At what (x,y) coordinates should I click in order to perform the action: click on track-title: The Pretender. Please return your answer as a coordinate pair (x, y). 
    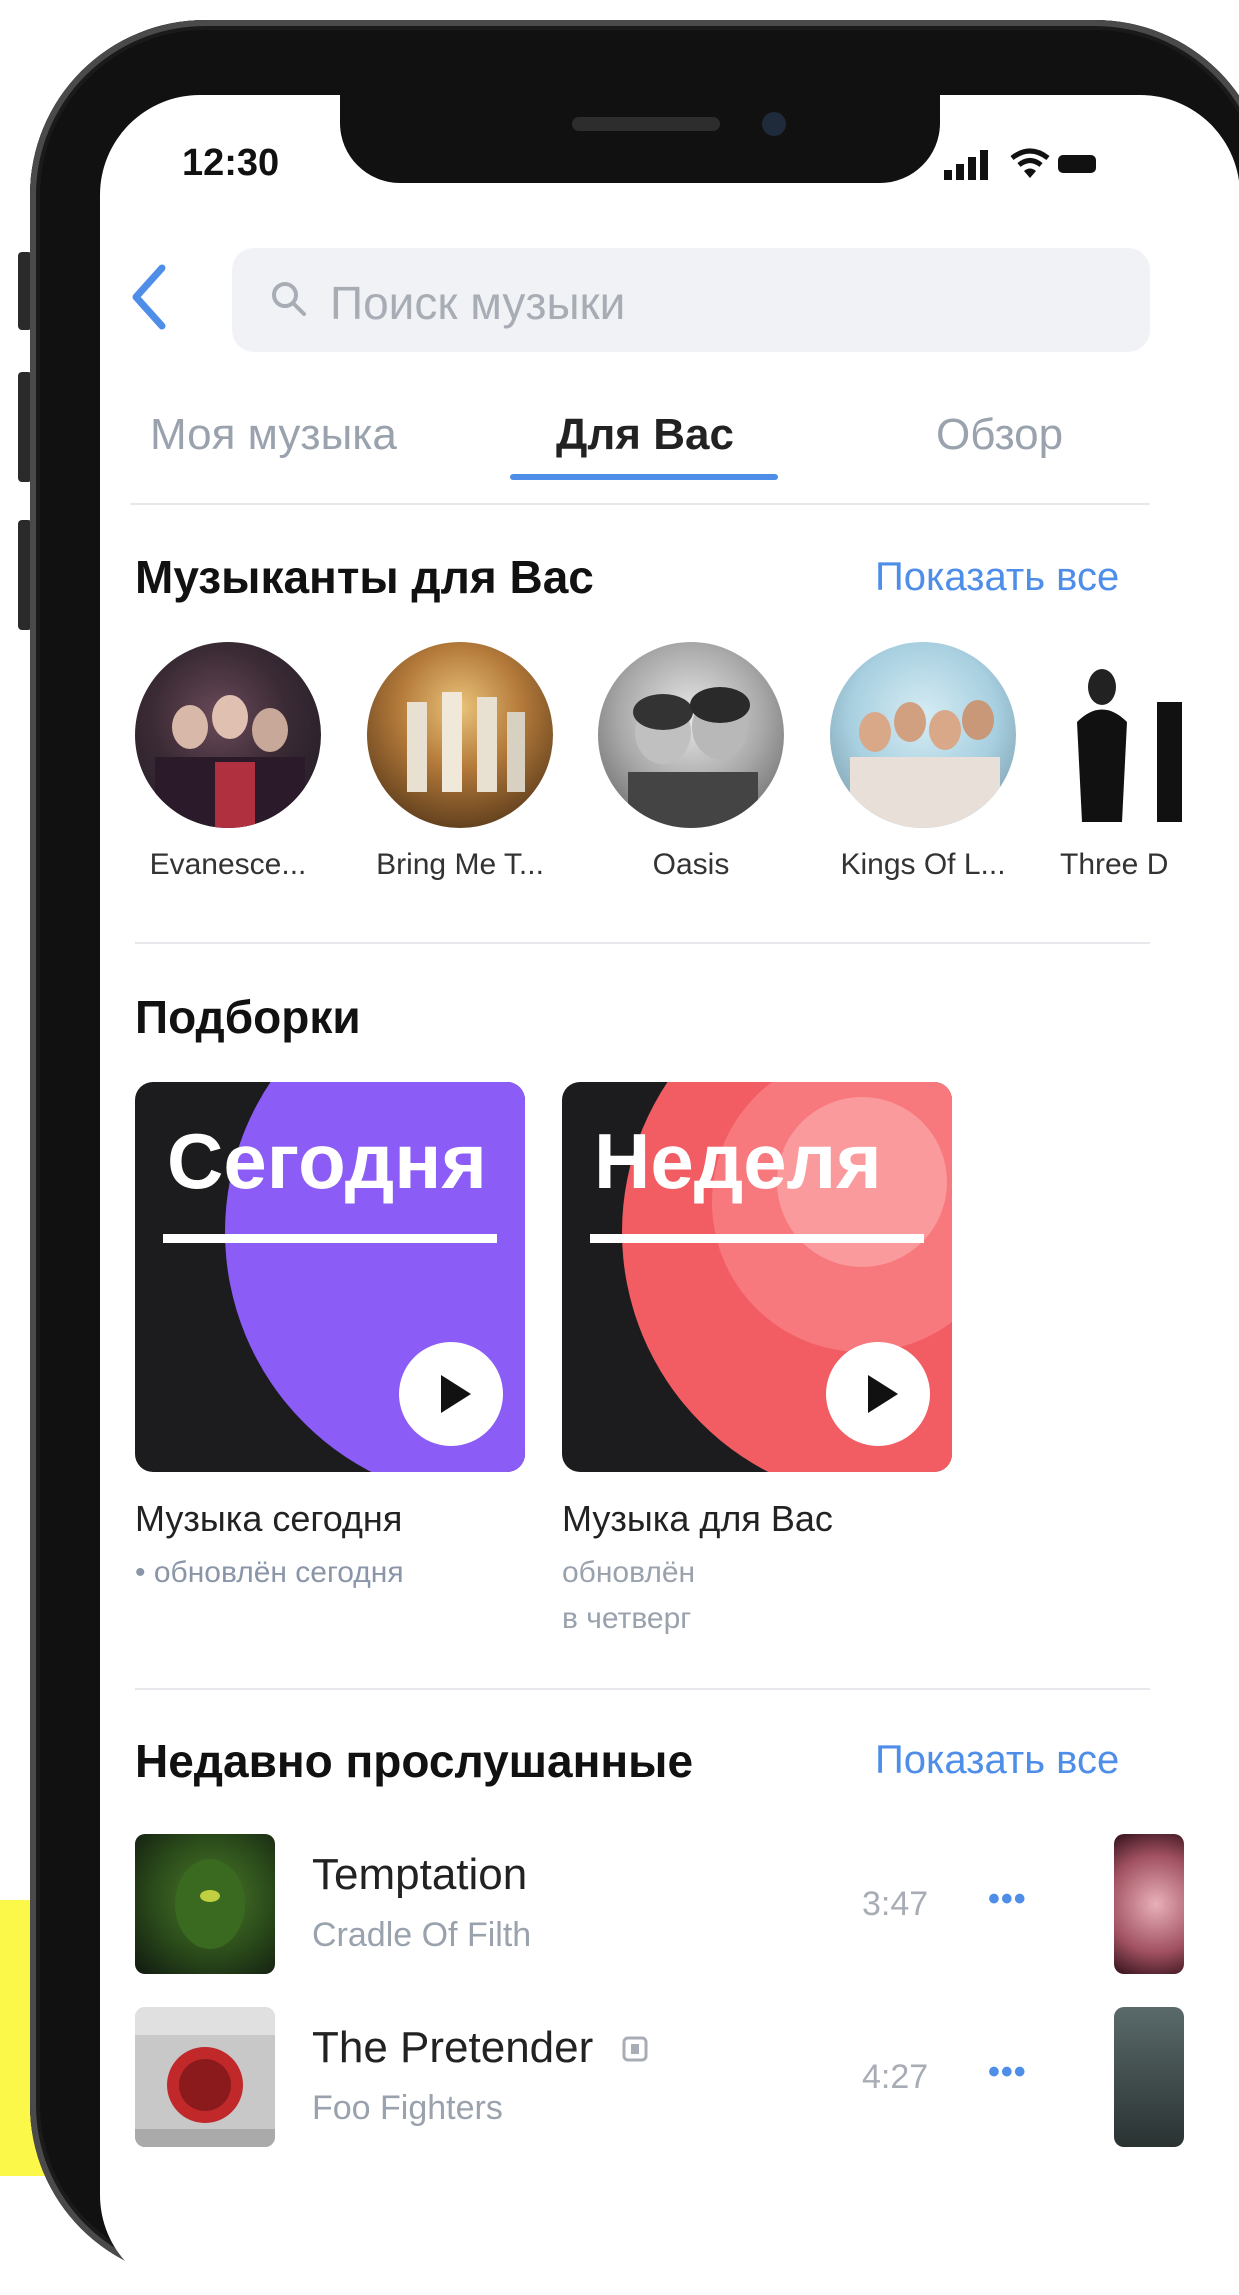
    Looking at the image, I should click on (452, 2048).